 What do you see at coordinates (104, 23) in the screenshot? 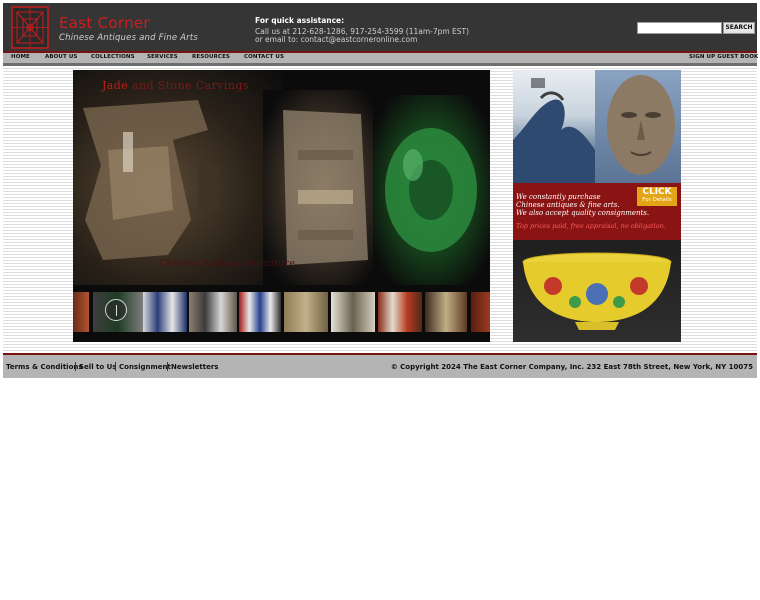
I see `brand-name: East Corner` at bounding box center [104, 23].